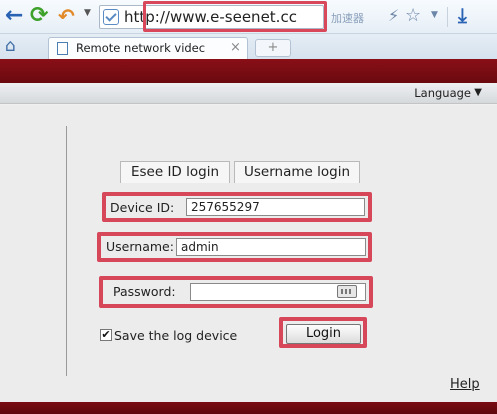 The width and height of the screenshot is (497, 414). What do you see at coordinates (273, 48) in the screenshot?
I see `new-tab-button: +` at bounding box center [273, 48].